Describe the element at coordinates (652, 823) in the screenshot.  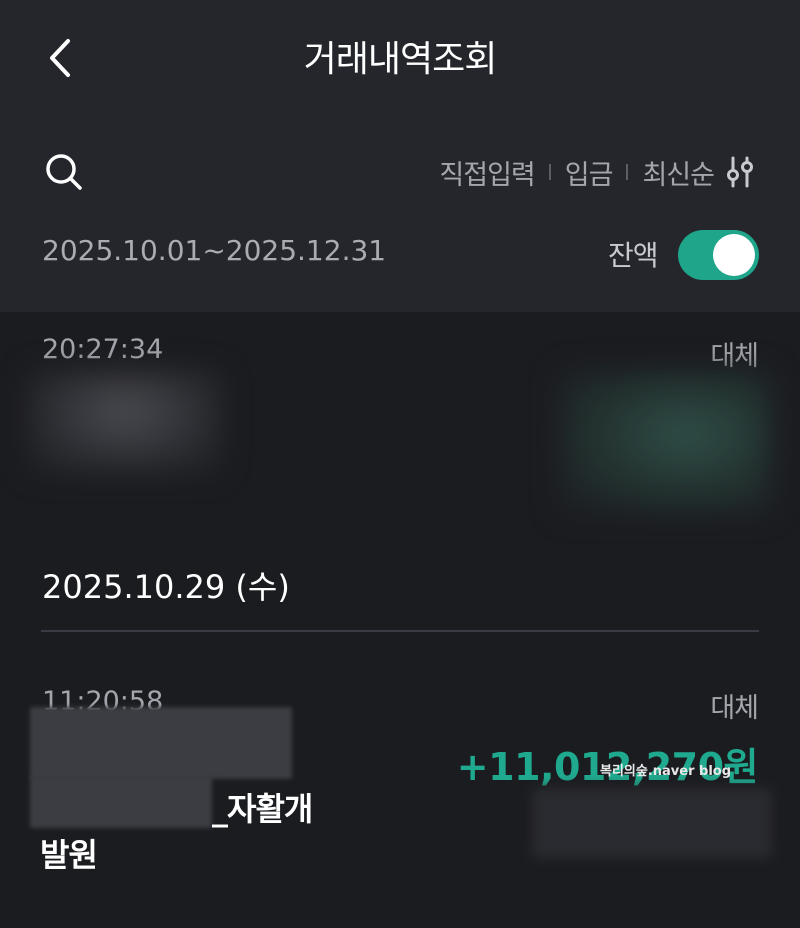
I see `redacted-balance` at that location.